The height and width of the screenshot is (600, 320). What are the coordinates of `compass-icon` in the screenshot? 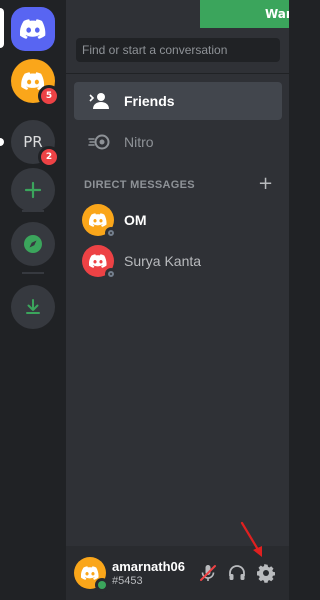 It's located at (33, 244).